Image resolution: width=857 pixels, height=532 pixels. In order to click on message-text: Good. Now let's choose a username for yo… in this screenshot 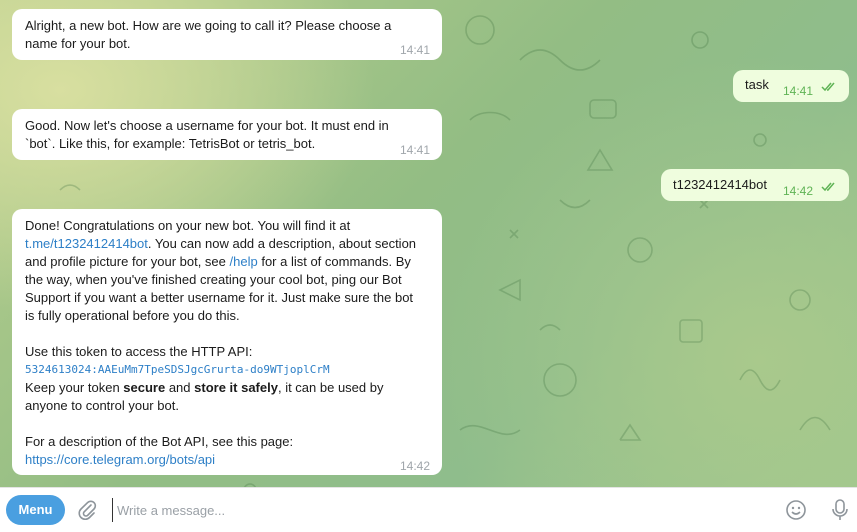, I will do `click(207, 125)`.